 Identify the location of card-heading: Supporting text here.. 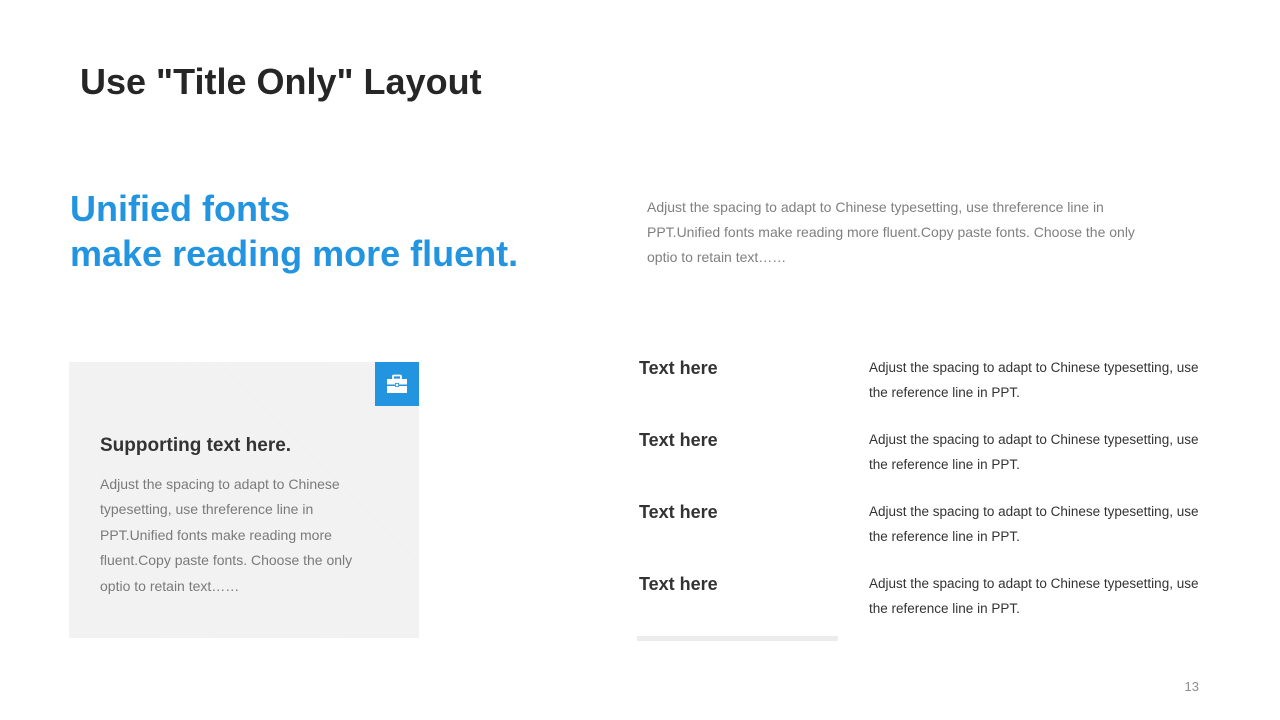
(196, 445).